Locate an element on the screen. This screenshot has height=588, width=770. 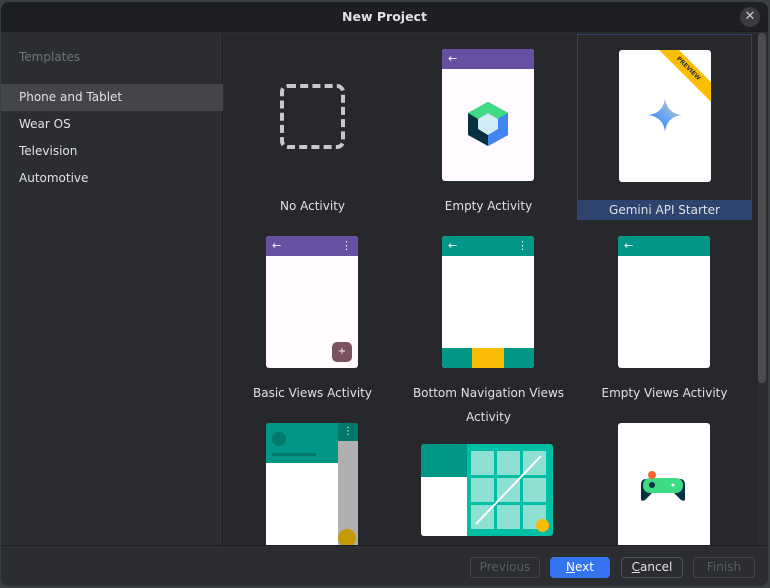
template-label: Empty Views Activity is located at coordinates (664, 393).